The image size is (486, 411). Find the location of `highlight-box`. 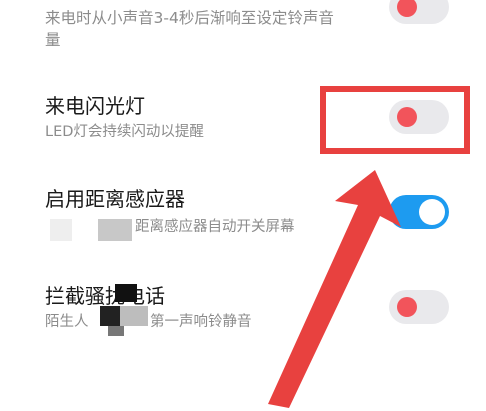

highlight-box is located at coordinates (395, 120).